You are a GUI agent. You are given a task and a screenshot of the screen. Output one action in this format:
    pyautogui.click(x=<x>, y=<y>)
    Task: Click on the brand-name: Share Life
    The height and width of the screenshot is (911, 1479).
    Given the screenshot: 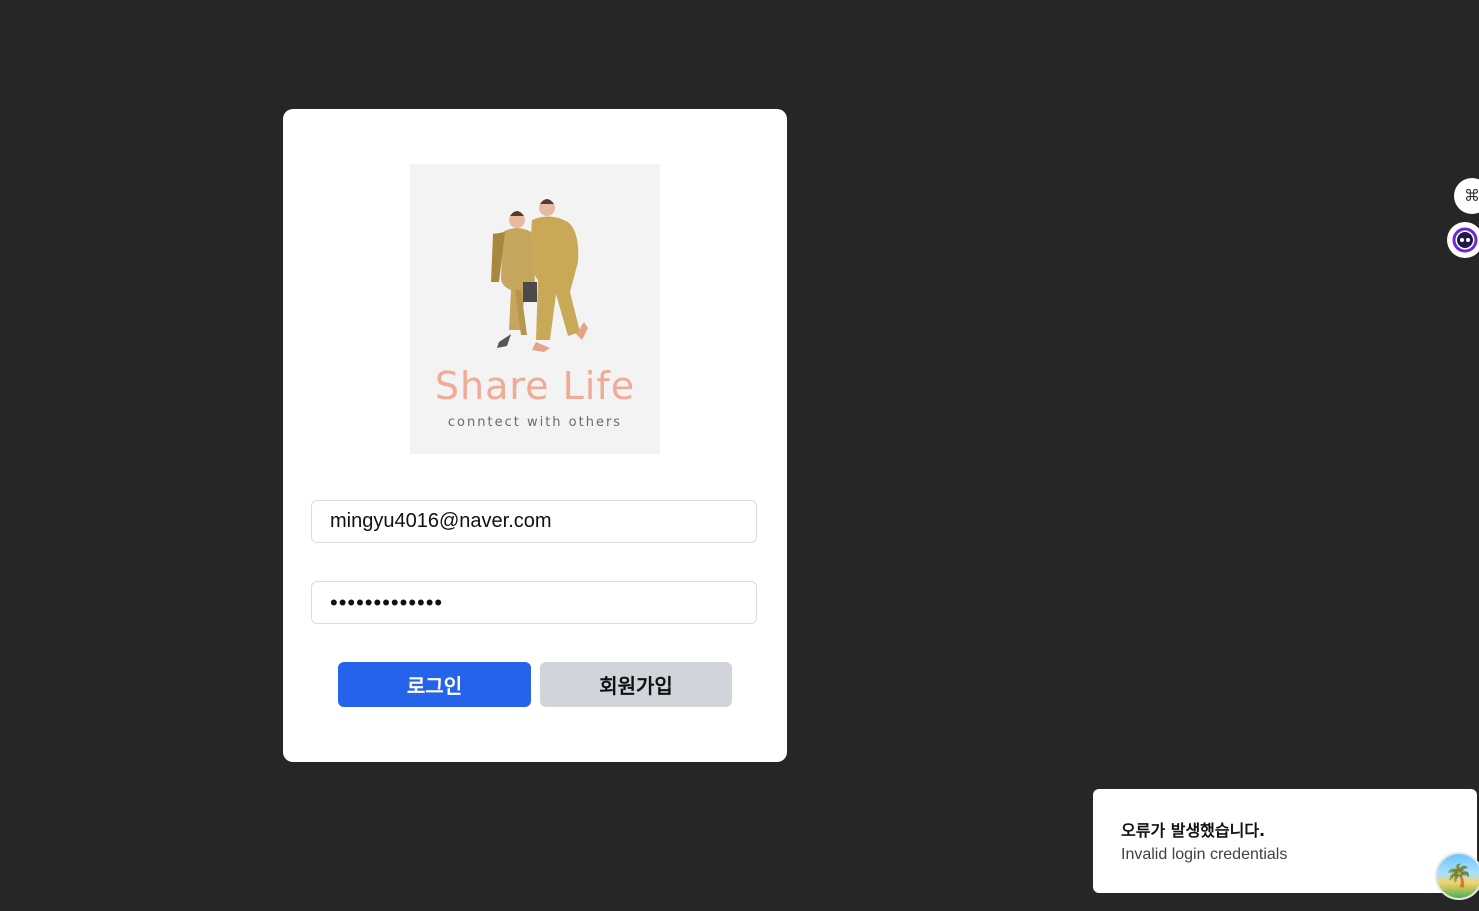 What is the action you would take?
    pyautogui.click(x=535, y=386)
    